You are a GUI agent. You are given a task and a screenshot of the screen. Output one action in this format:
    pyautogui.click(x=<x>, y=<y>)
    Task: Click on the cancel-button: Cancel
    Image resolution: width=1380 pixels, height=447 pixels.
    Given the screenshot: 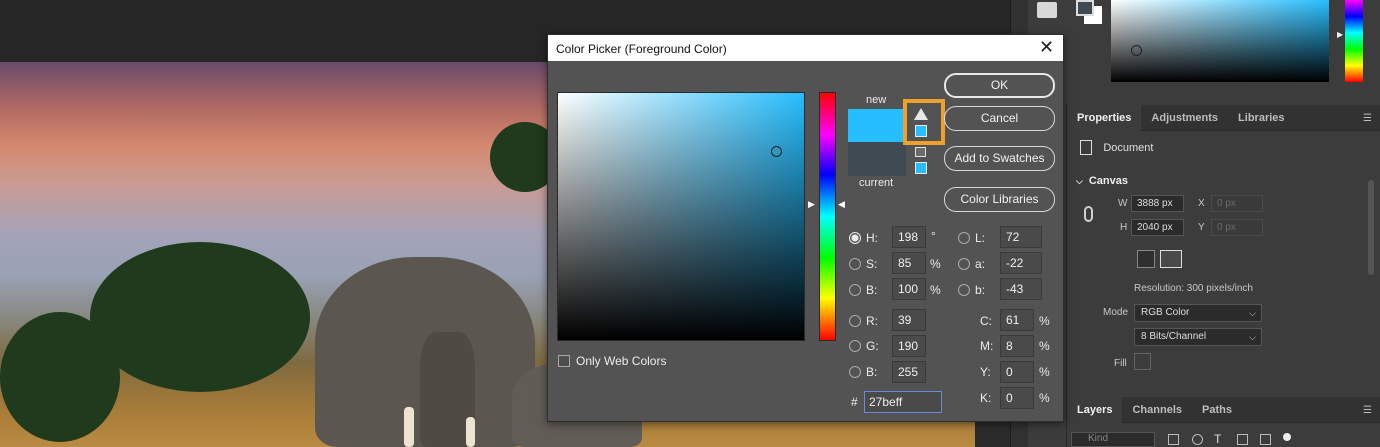 What is the action you would take?
    pyautogui.click(x=999, y=118)
    